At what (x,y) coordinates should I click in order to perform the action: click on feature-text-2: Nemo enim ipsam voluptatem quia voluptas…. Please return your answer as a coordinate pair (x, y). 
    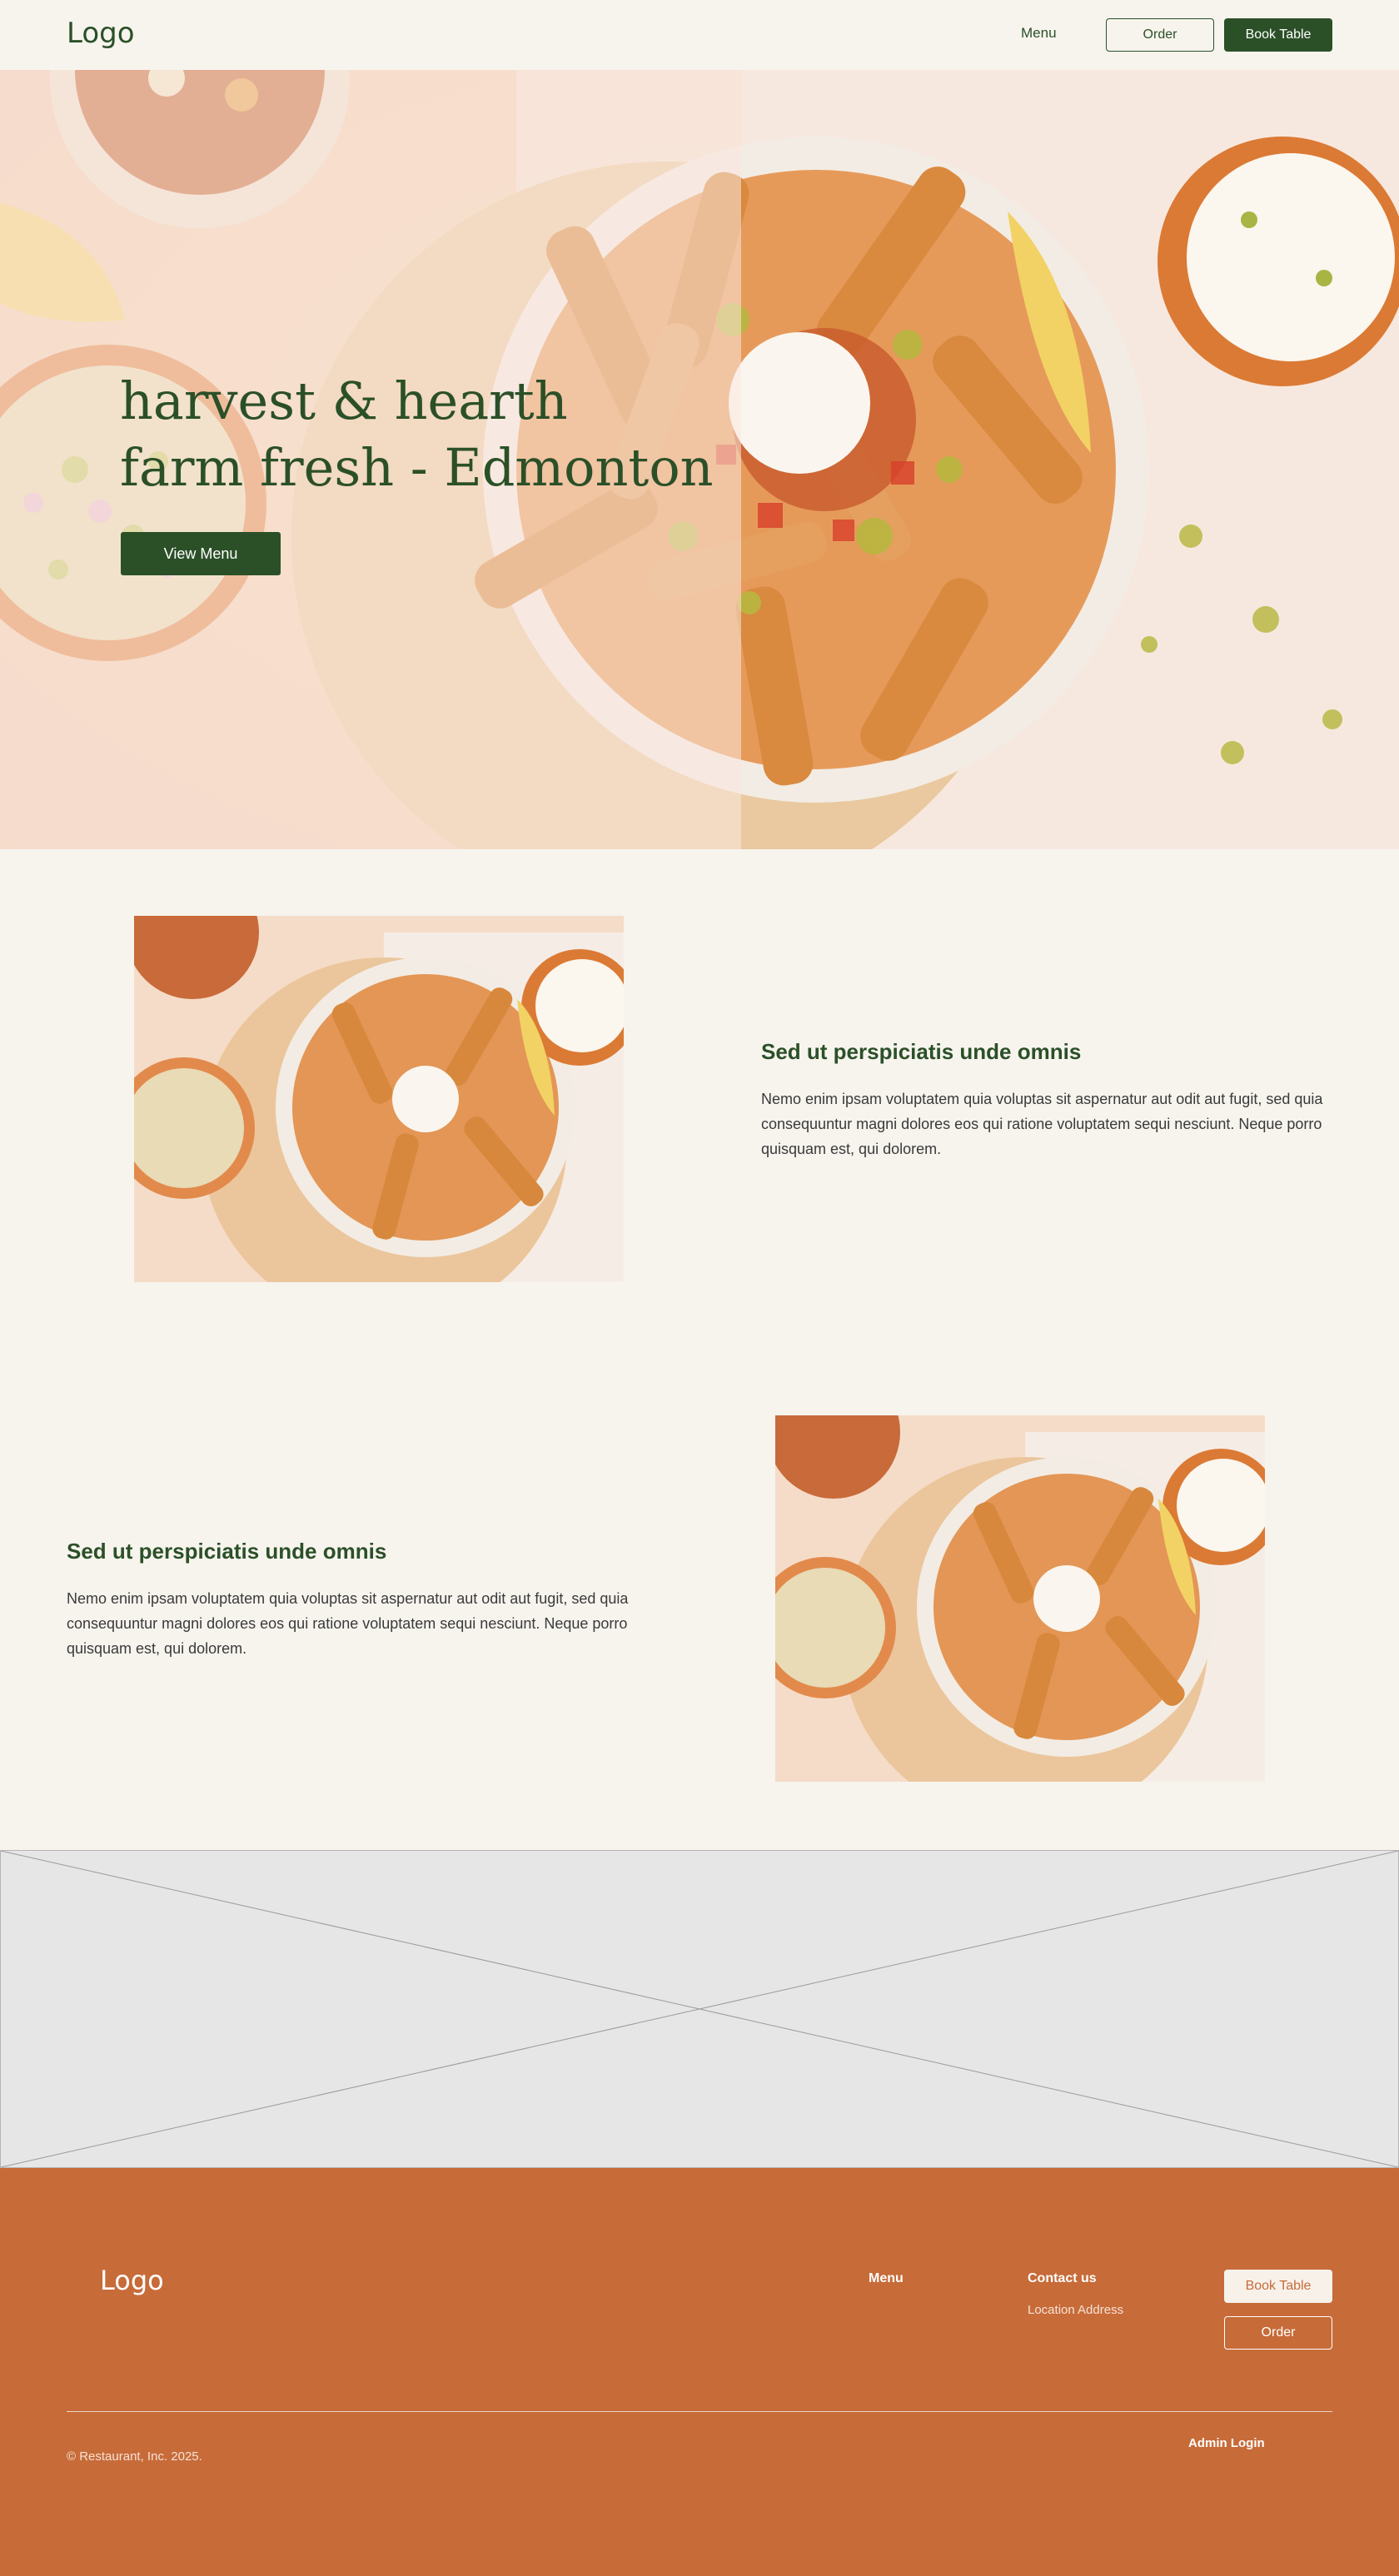
    Looking at the image, I should click on (348, 1623).